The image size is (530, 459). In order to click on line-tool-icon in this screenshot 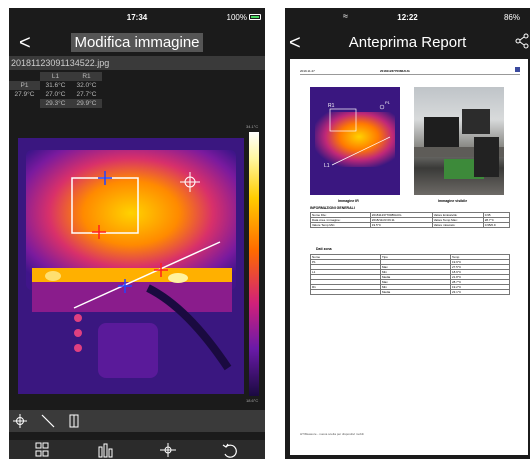, I will do `click(48, 421)`.